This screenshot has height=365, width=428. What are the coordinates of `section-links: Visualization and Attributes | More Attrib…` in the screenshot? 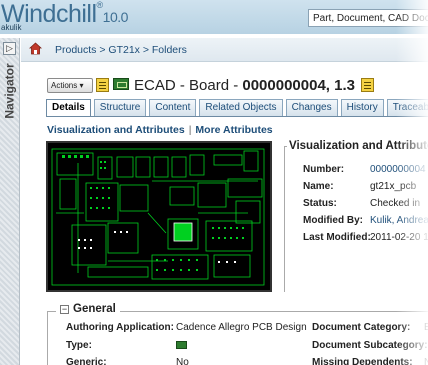 It's located at (160, 130).